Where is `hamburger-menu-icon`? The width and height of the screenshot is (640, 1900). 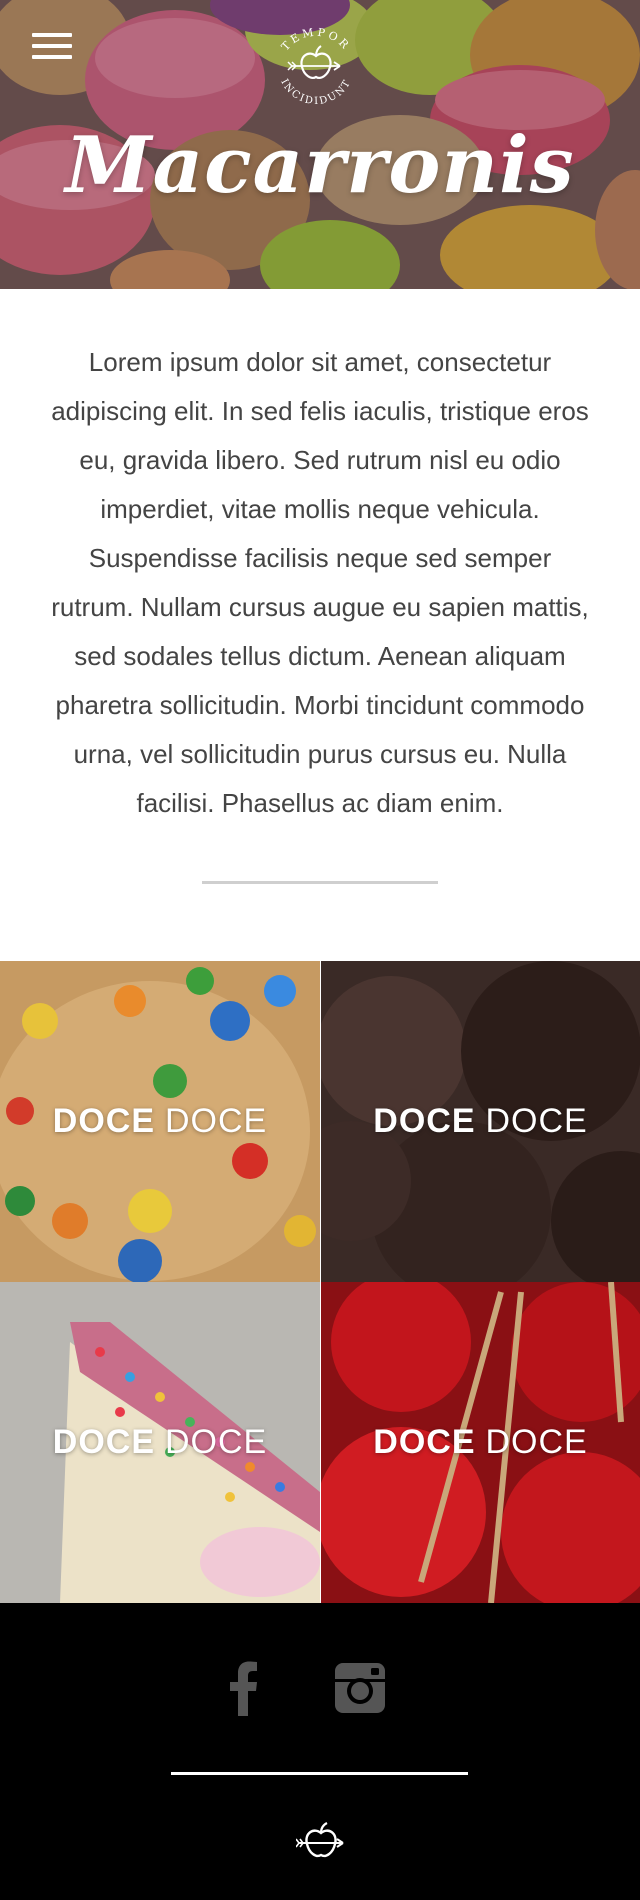 hamburger-menu-icon is located at coordinates (52, 48).